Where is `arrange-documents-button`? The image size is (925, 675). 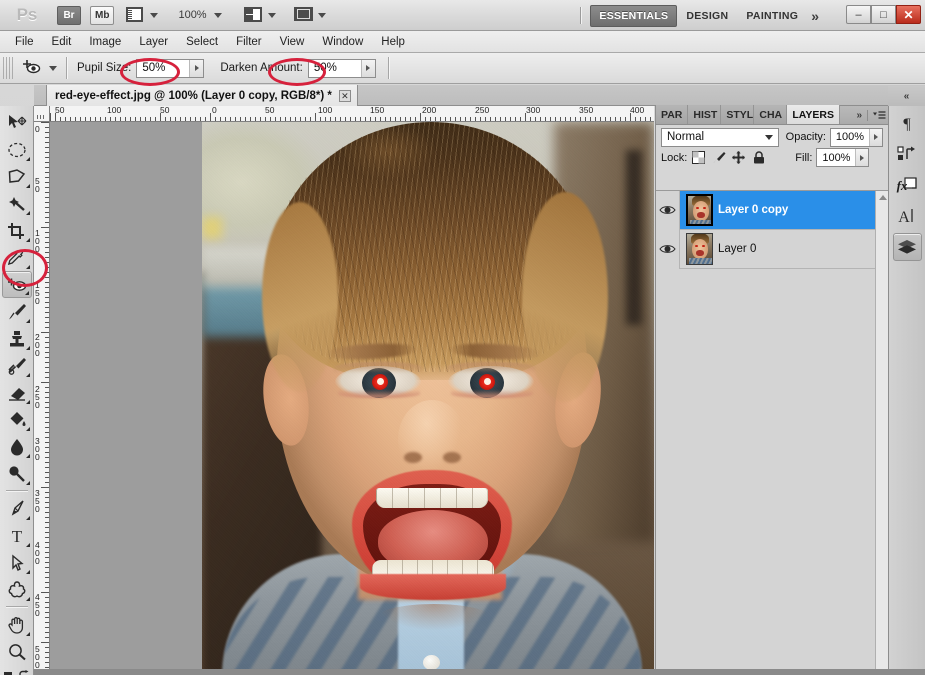
arrange-documents-button is located at coordinates (259, 15).